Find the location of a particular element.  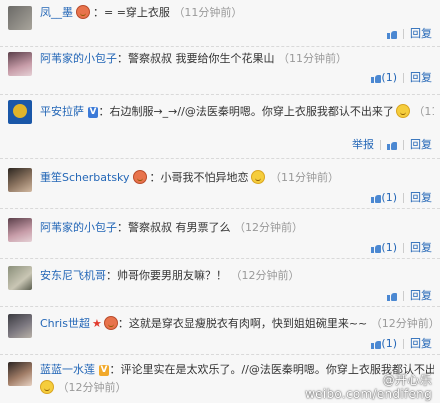

comment-text: 小哥我不怕异地恋 is located at coordinates (204, 177).